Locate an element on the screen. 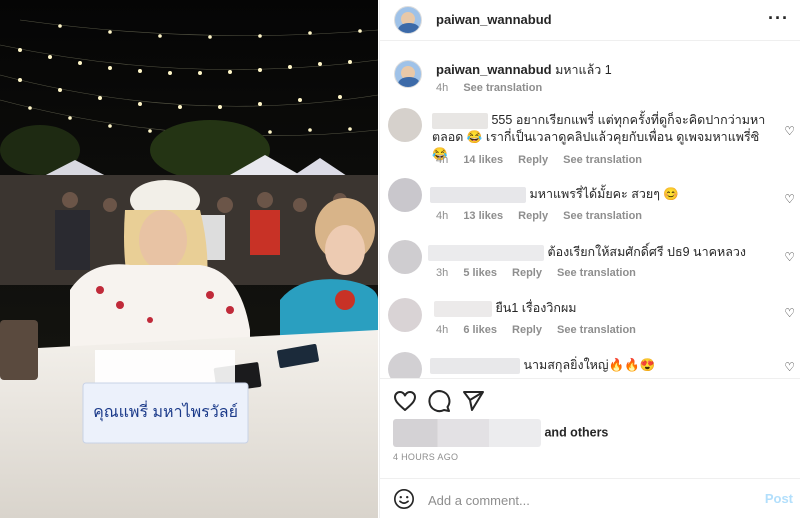  comment-text: นามสกุลยิ่งใหญ่🔥🔥😍 is located at coordinates (589, 365).